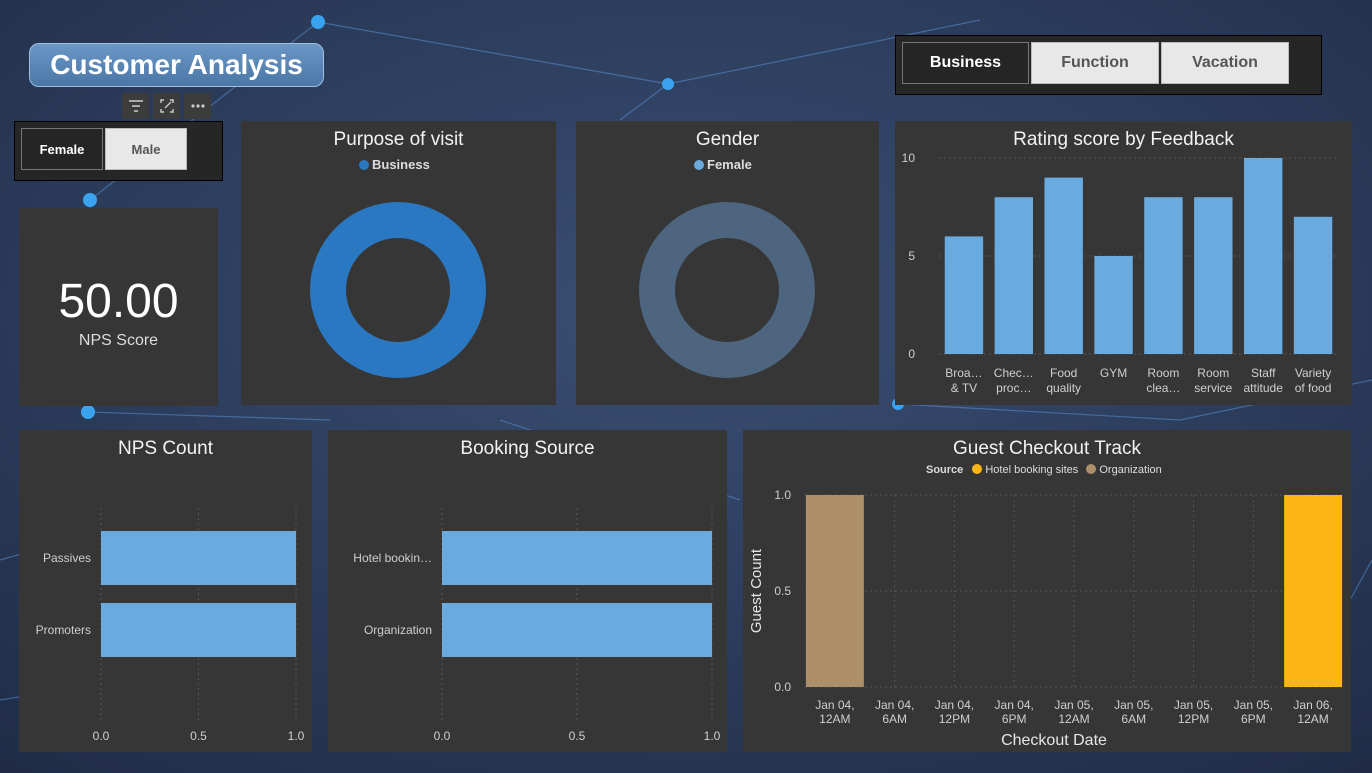  What do you see at coordinates (1312, 705) in the screenshot?
I see `x-tick-line: Jan 06,` at bounding box center [1312, 705].